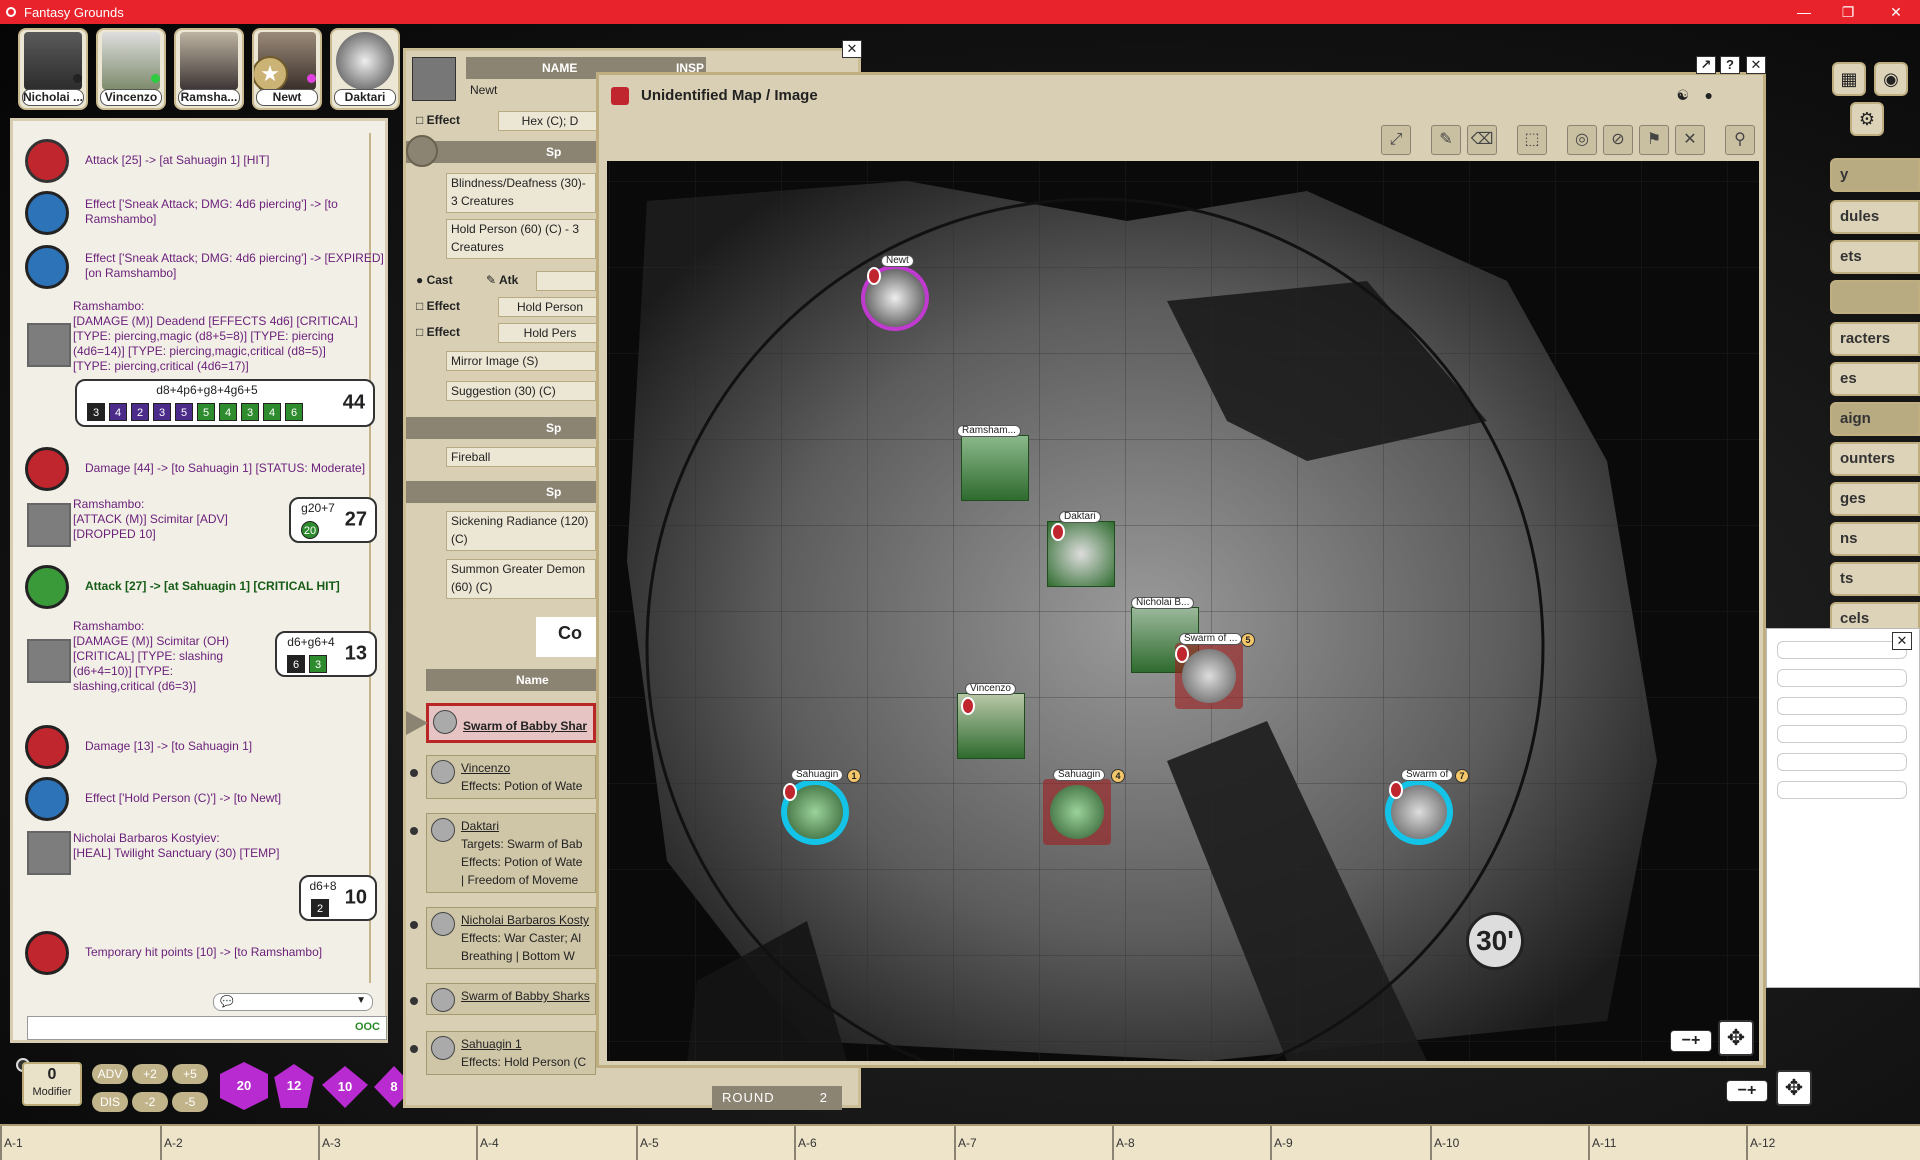 The height and width of the screenshot is (1160, 1920). I want to click on calendar-icon: ▦, so click(1849, 79).